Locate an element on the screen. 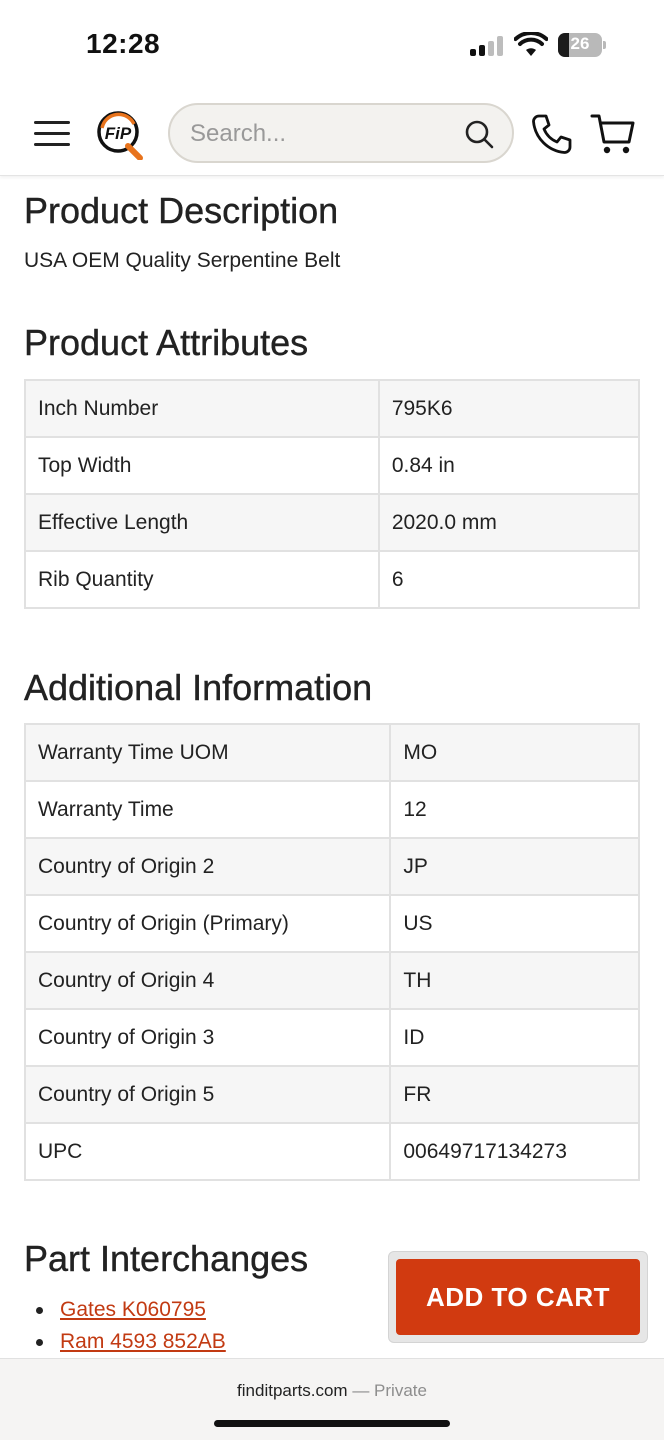 This screenshot has width=664, height=1440. status-bar: 12:28 26 is located at coordinates (332, 45).